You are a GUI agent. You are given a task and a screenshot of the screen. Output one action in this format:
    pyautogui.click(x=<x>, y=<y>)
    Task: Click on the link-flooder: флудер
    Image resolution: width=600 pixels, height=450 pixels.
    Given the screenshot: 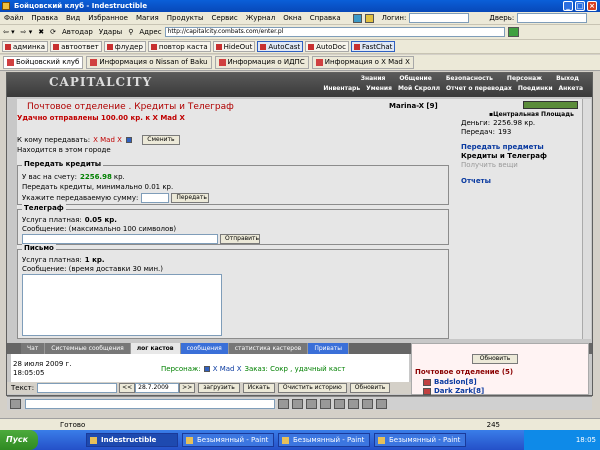 What is the action you would take?
    pyautogui.click(x=124, y=46)
    